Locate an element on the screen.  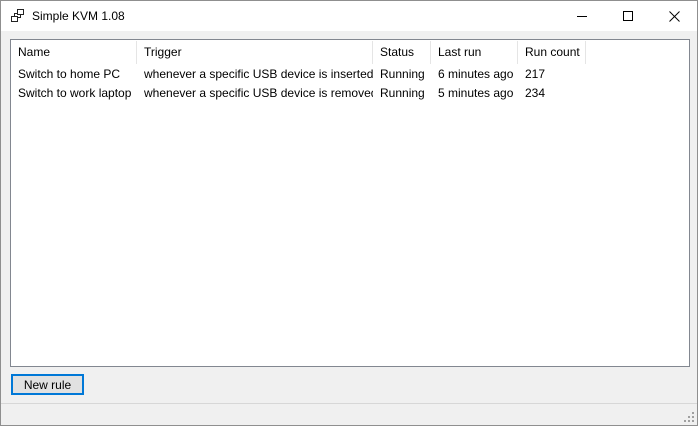
maximize-button is located at coordinates (628, 16).